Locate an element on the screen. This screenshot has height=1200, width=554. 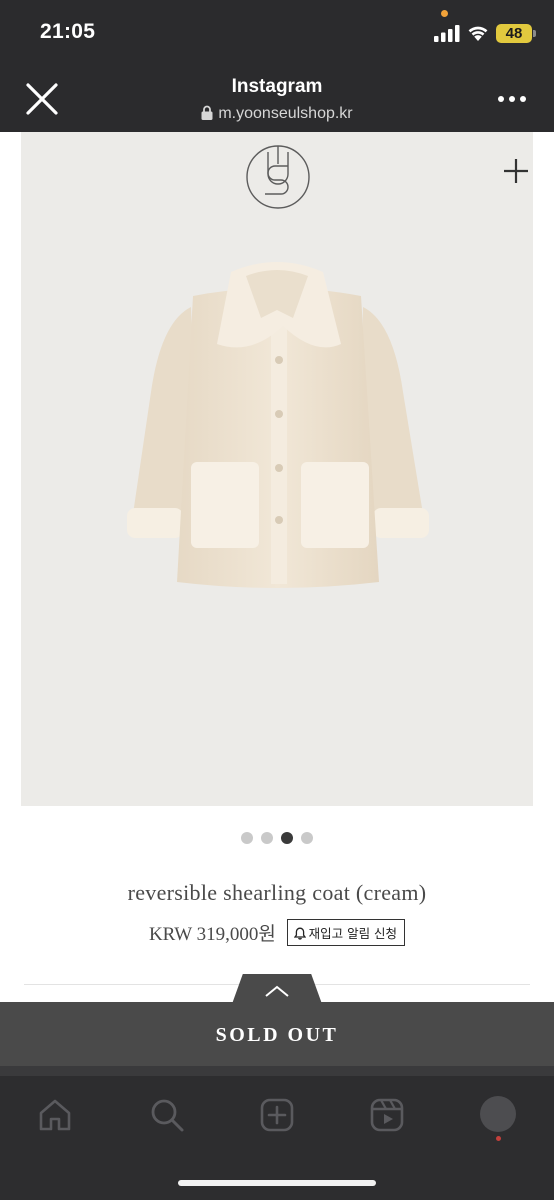
home-icon is located at coordinates (55, 1115).